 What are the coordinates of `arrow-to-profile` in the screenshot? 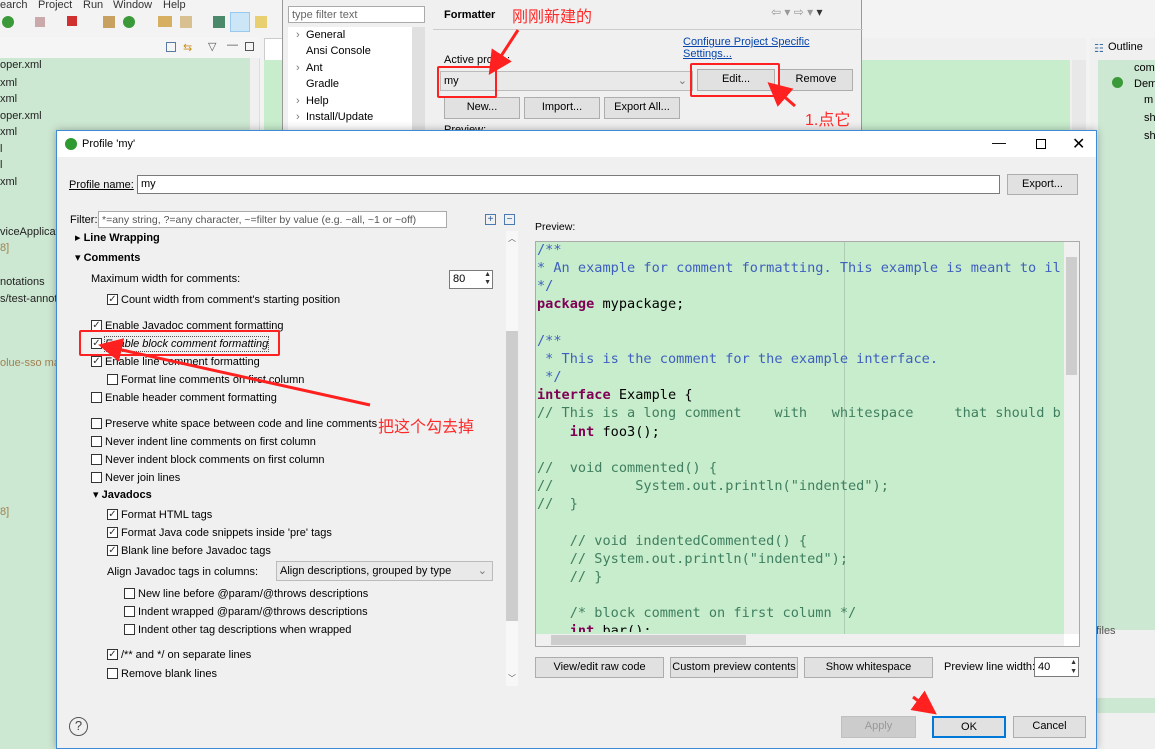 It's located at (504, 52).